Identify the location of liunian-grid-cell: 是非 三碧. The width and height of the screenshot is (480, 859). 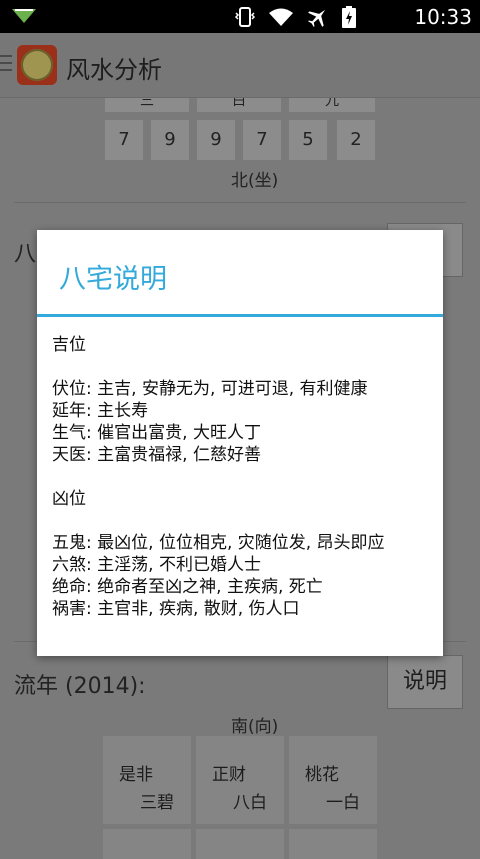
(147, 780).